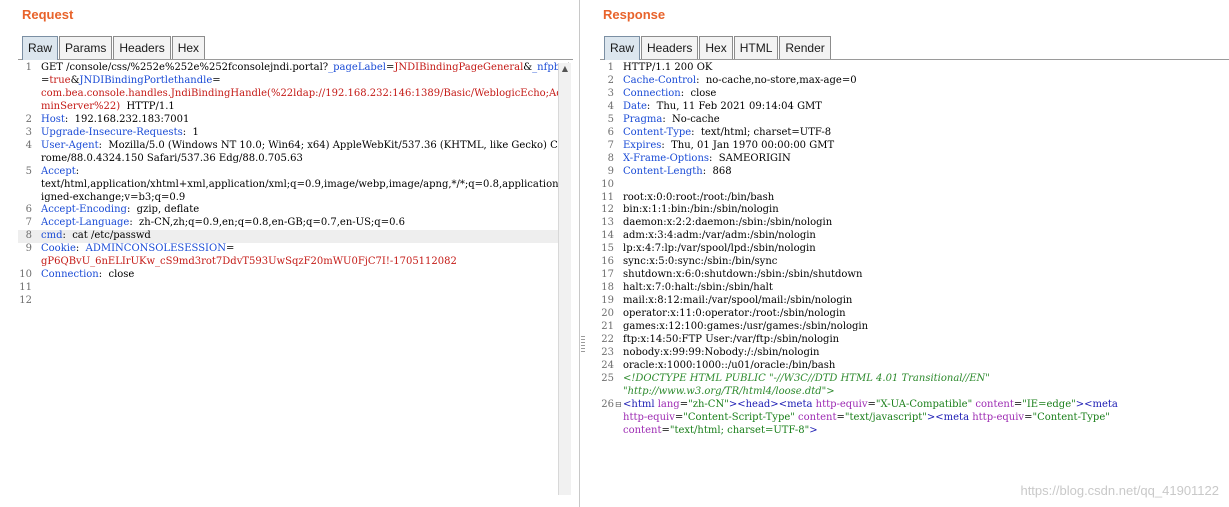 This screenshot has width=1229, height=507. I want to click on request-tabs: Raw Params Headers Hex, so click(114, 48).